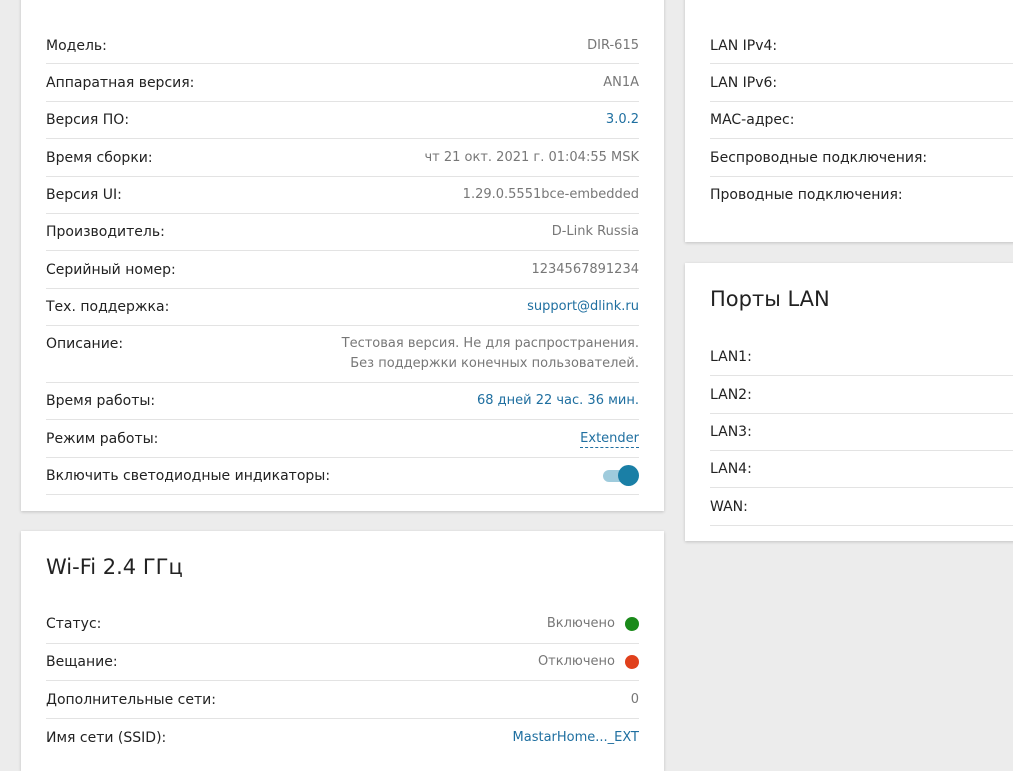 The width and height of the screenshot is (1013, 771). Describe the element at coordinates (634, 699) in the screenshot. I see `row-value: 0` at that location.